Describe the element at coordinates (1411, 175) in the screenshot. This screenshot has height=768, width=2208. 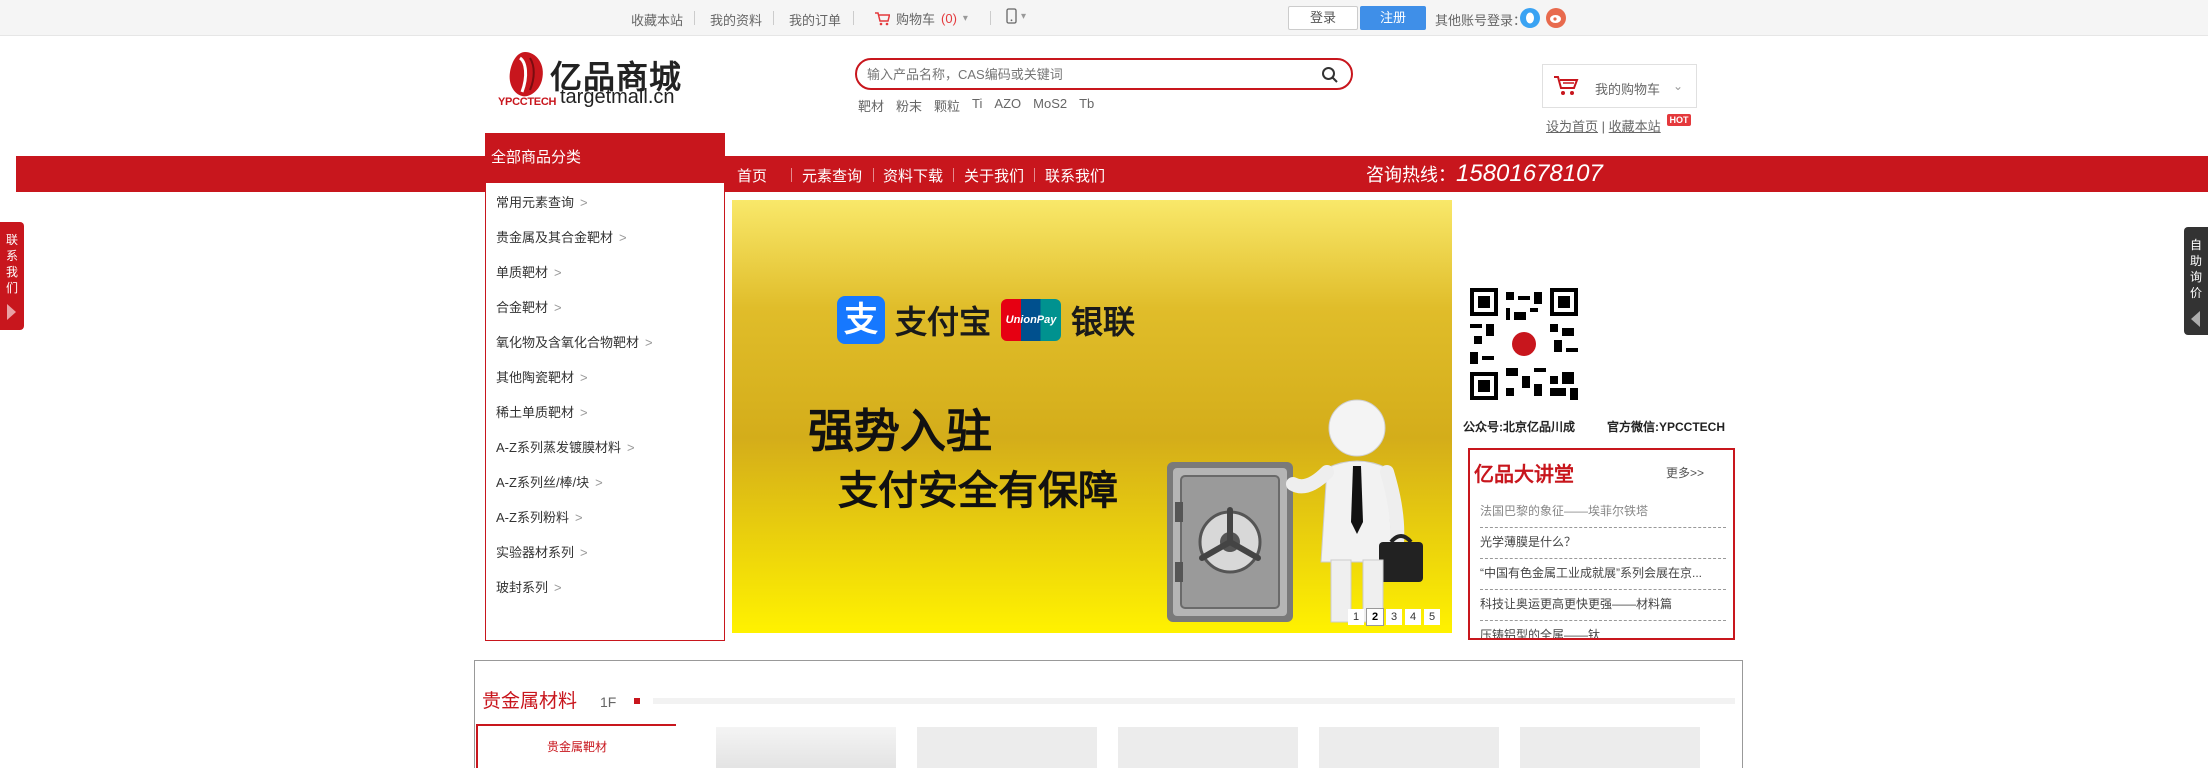
I see `hotline-label: 咨询热线：` at that location.